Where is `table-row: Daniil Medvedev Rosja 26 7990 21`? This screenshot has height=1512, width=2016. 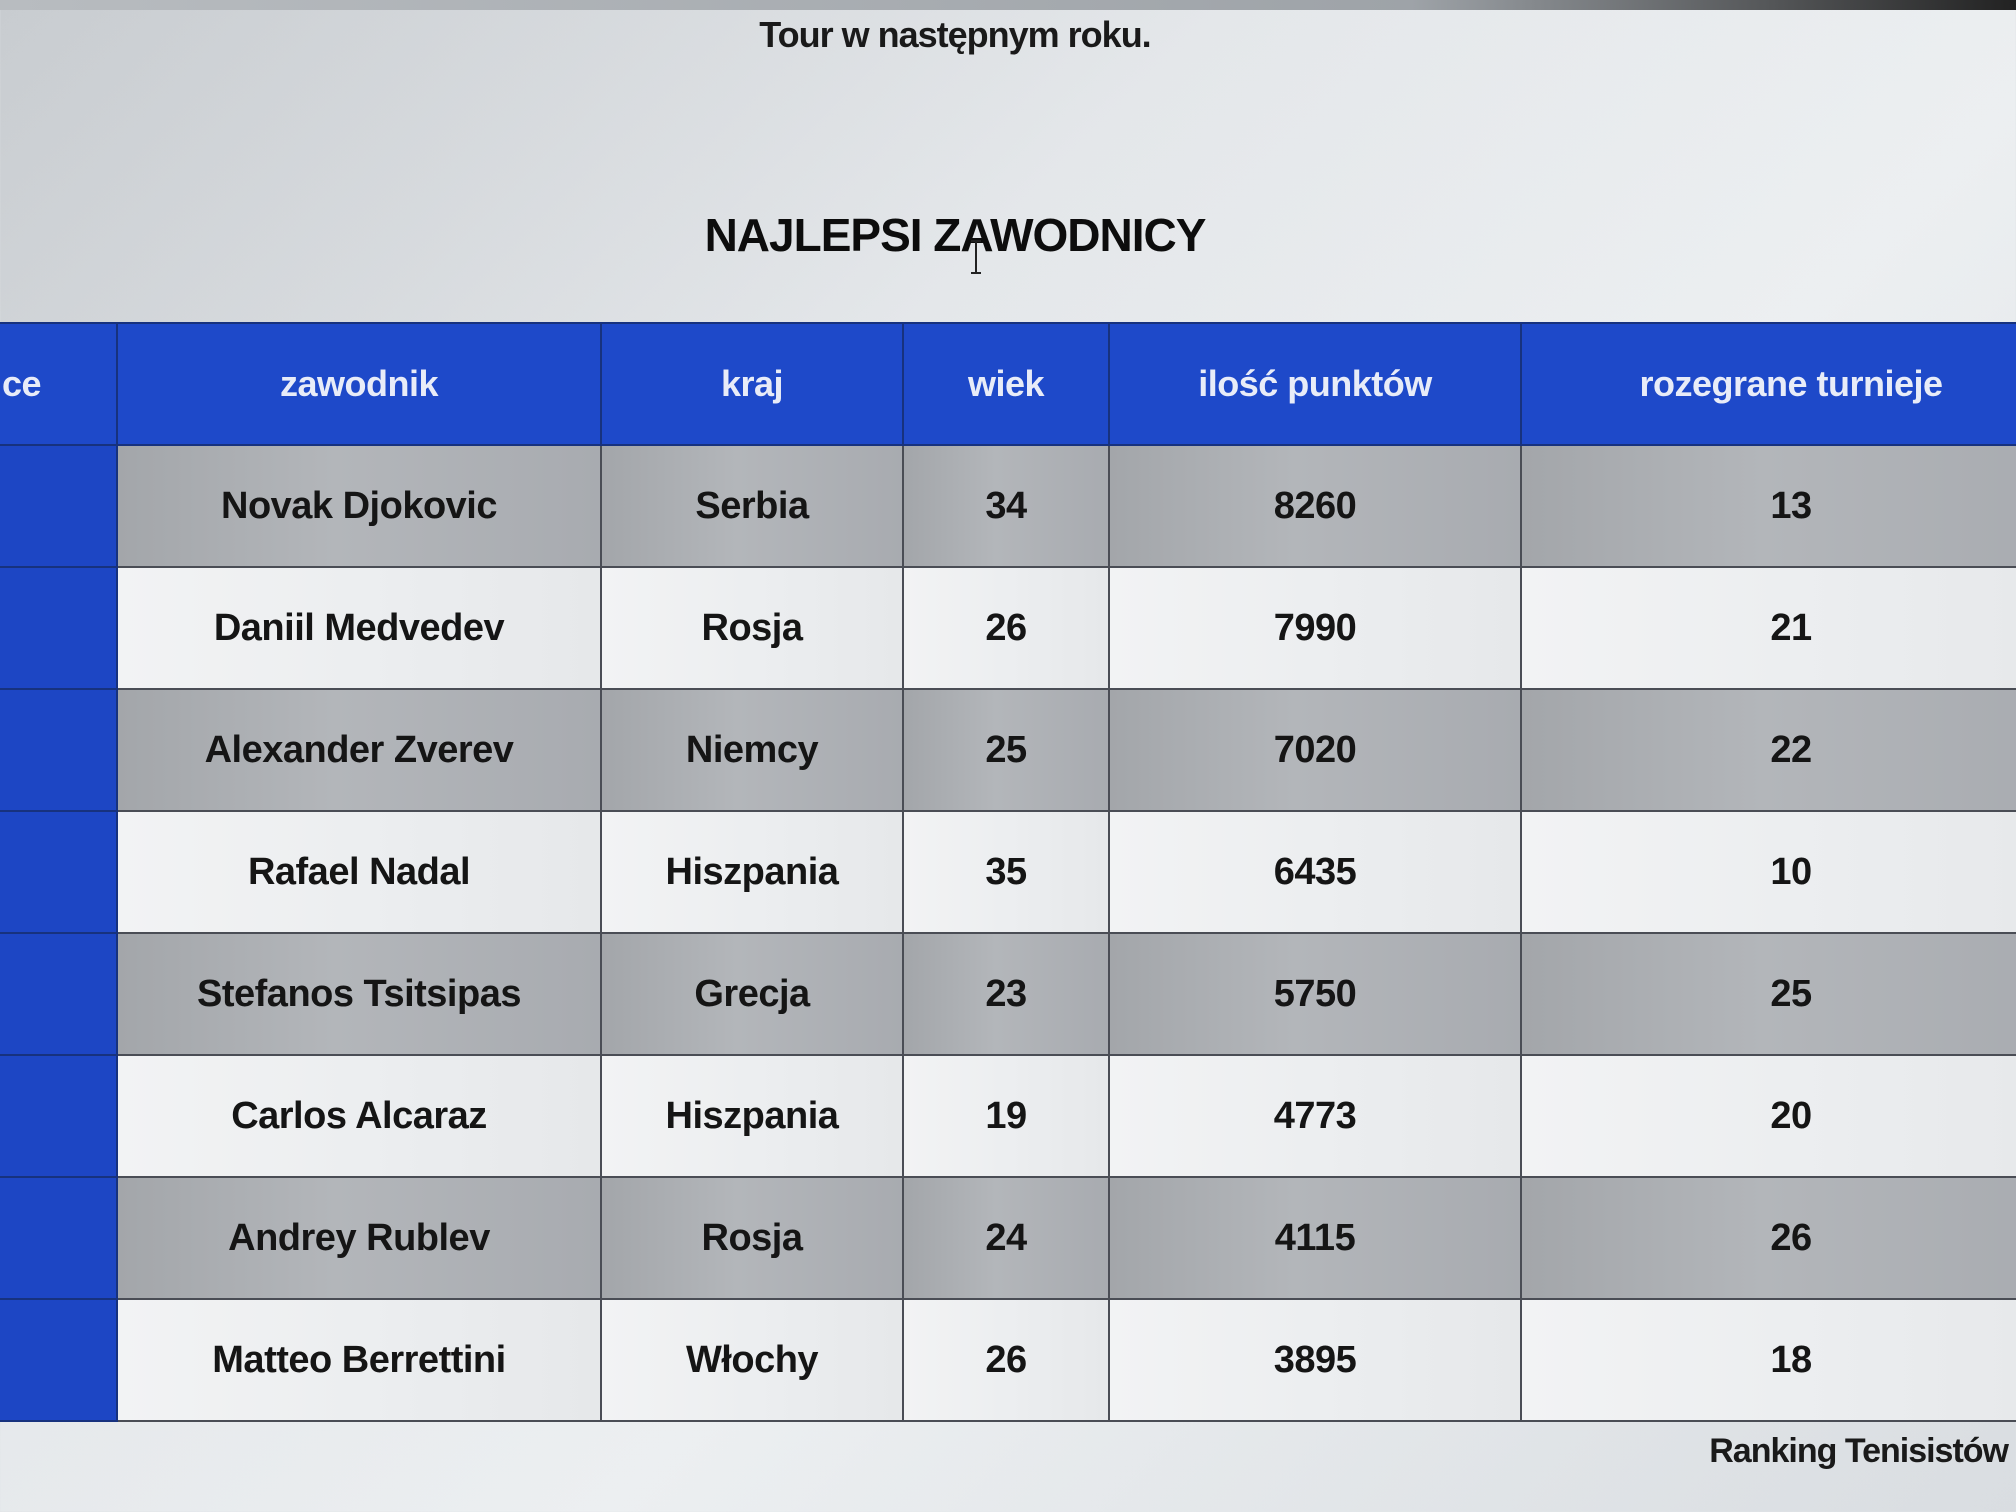 table-row: Daniil Medvedev Rosja 26 7990 21 is located at coordinates (1008, 628).